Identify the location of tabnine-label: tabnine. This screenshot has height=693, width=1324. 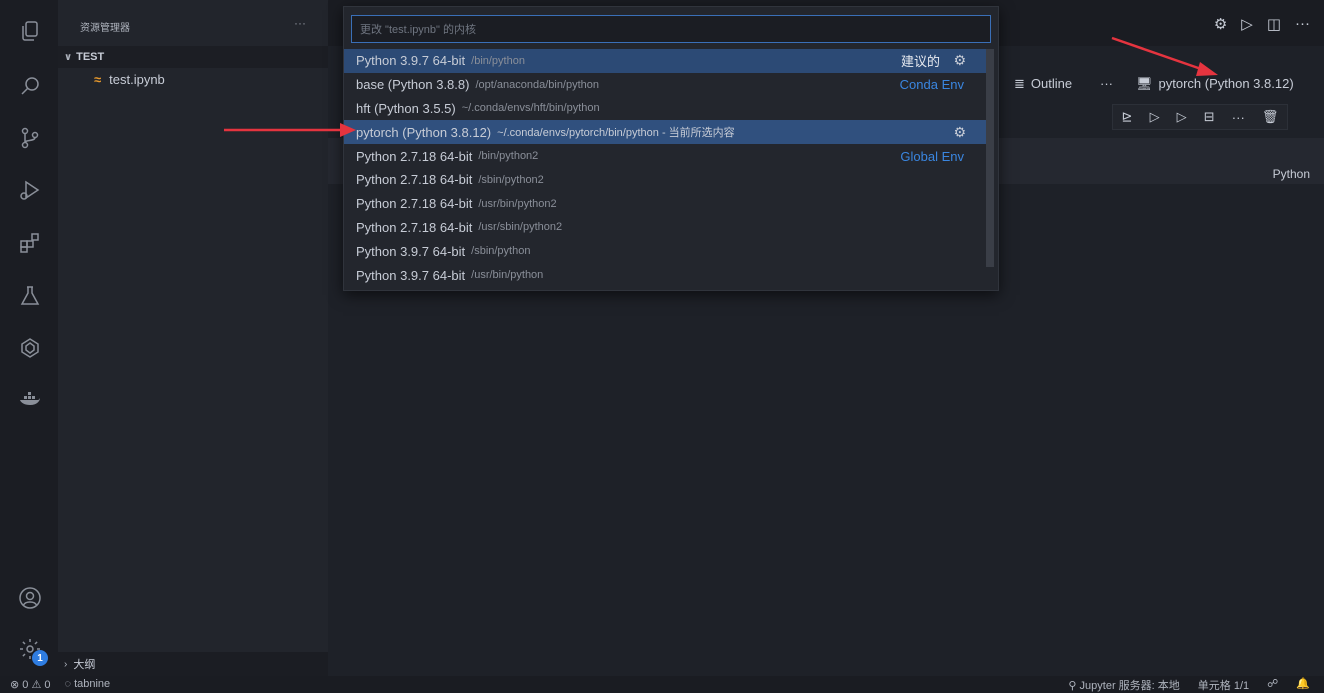
(92, 684).